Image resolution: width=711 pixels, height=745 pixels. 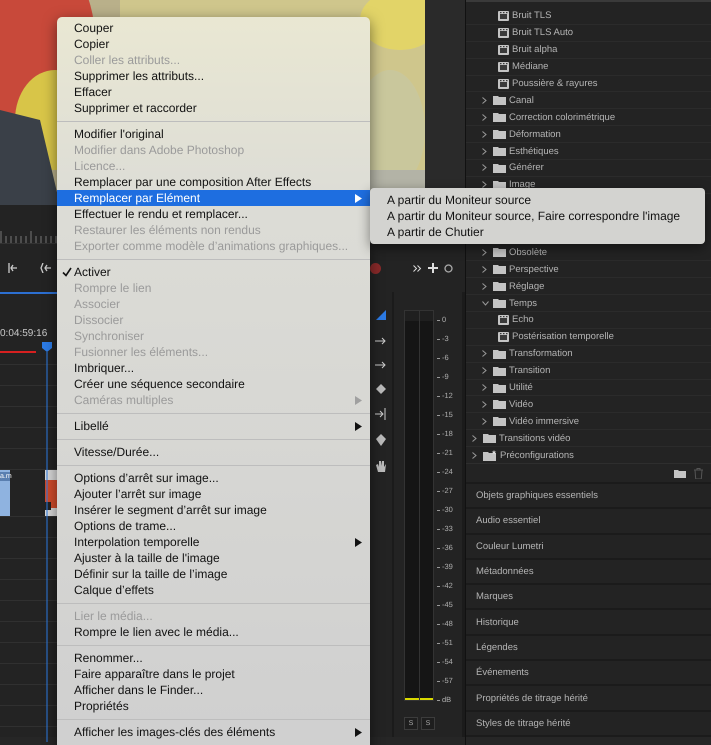 I want to click on folder-item: Temps, so click(x=515, y=303).